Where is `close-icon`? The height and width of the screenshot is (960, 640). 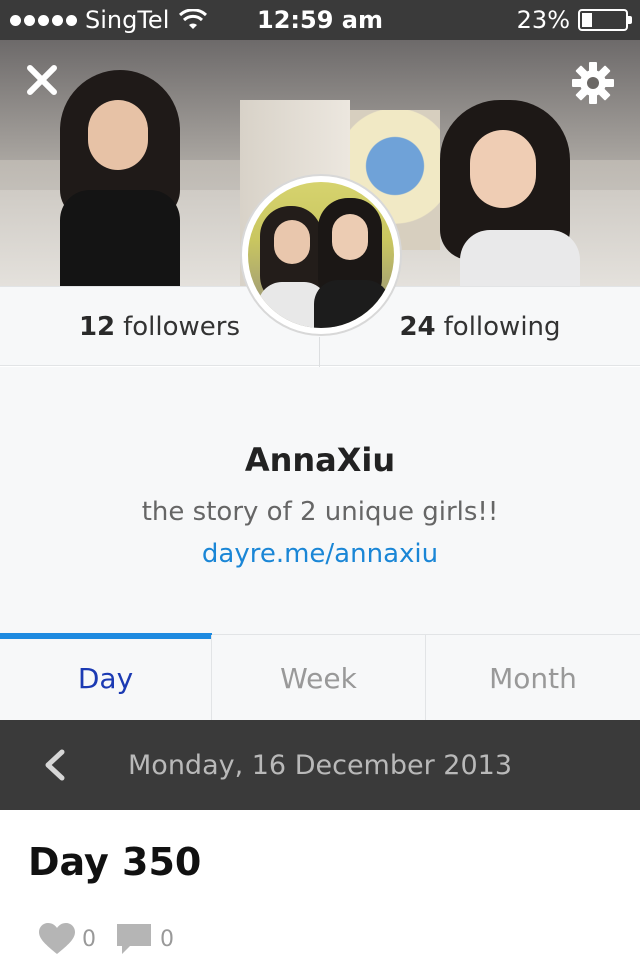
close-icon is located at coordinates (42, 80).